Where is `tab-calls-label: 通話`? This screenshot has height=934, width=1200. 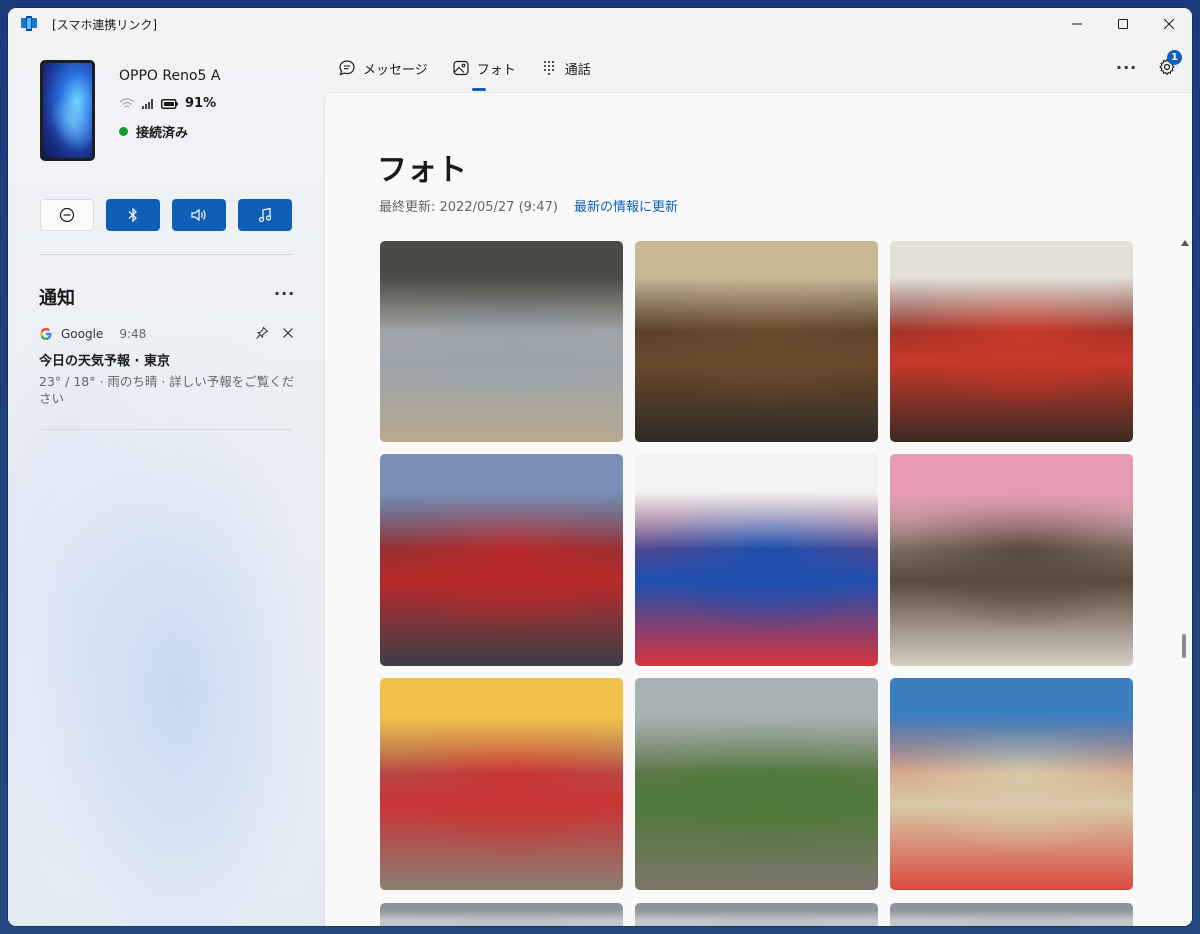
tab-calls-label: 通話 is located at coordinates (577, 70).